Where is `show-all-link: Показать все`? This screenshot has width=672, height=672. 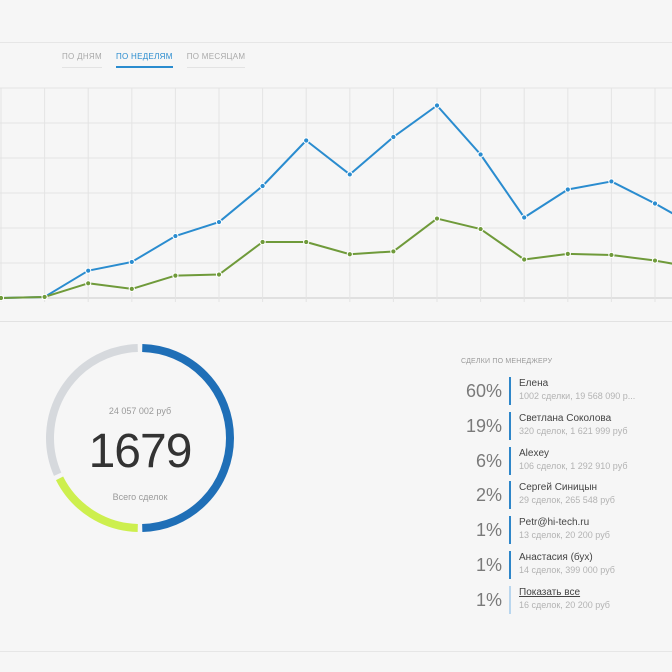
show-all-link: Показать все is located at coordinates (549, 592).